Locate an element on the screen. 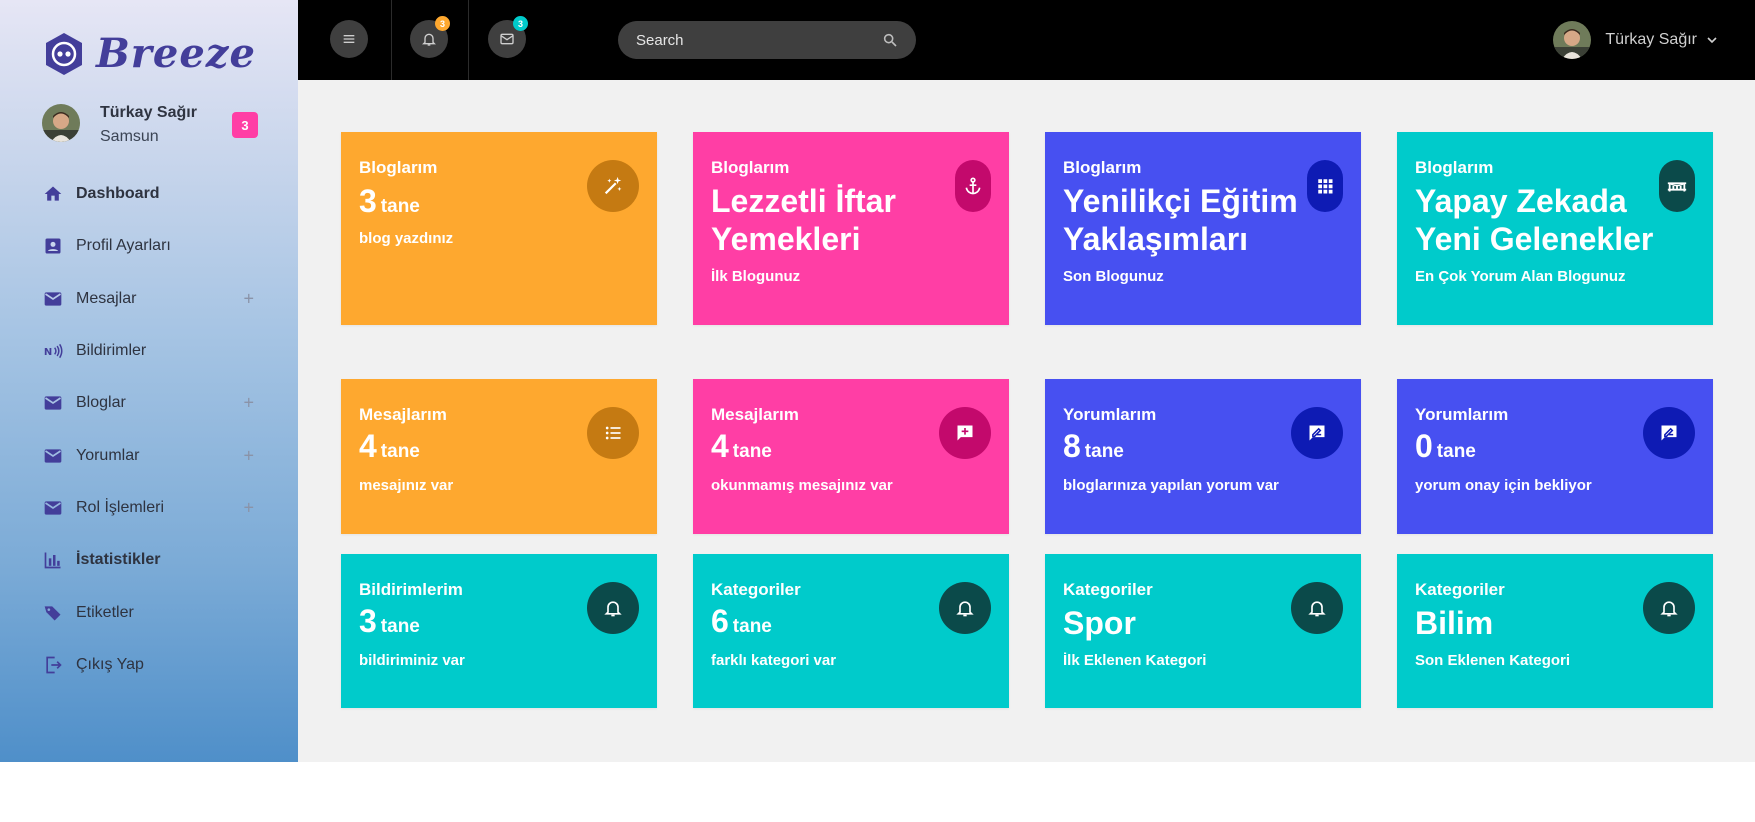  topbar-divider is located at coordinates (391, 40).